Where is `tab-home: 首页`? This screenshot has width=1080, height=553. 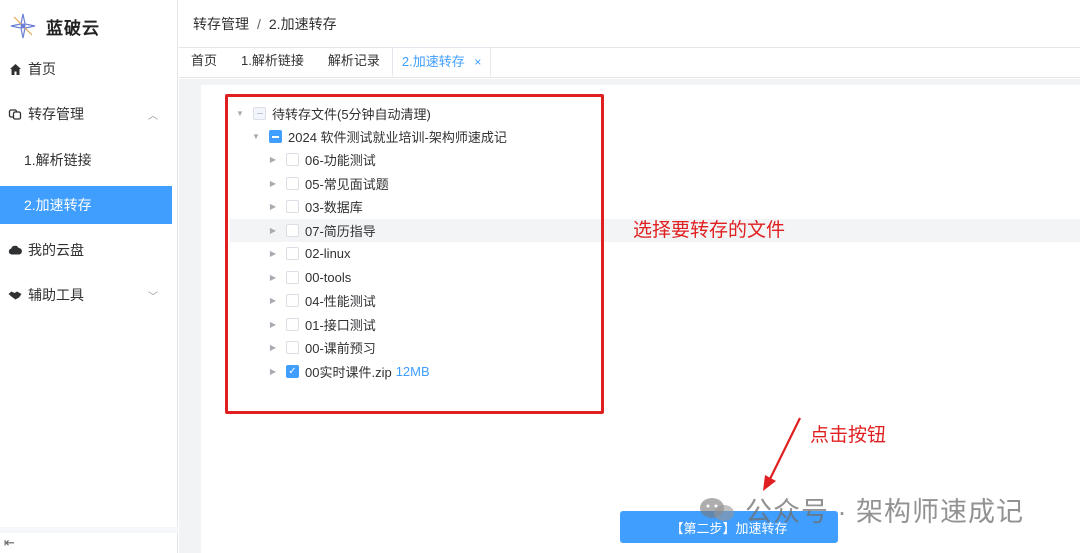
tab-home: 首页 is located at coordinates (204, 62).